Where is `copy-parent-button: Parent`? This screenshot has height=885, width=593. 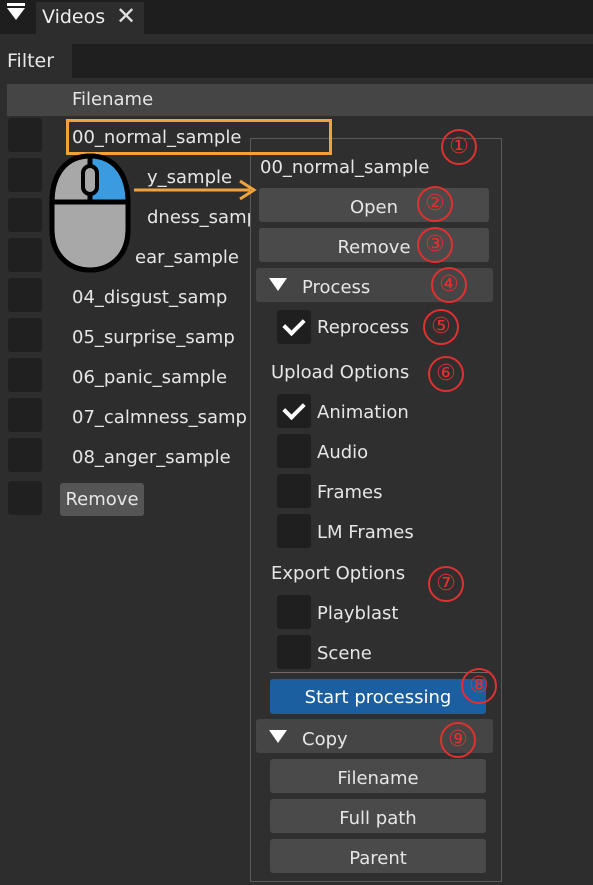
copy-parent-button: Parent is located at coordinates (378, 856).